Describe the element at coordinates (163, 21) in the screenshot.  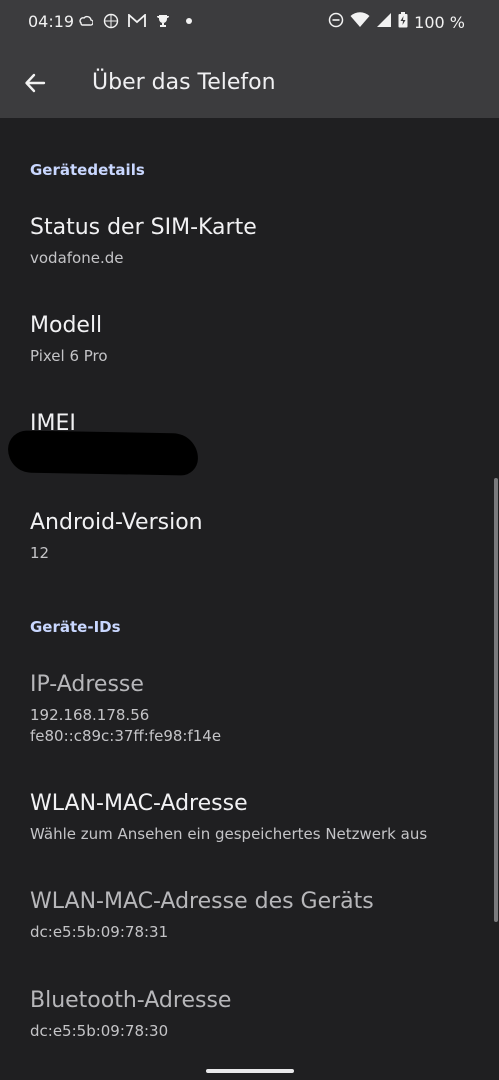
I see `trophy-icon` at that location.